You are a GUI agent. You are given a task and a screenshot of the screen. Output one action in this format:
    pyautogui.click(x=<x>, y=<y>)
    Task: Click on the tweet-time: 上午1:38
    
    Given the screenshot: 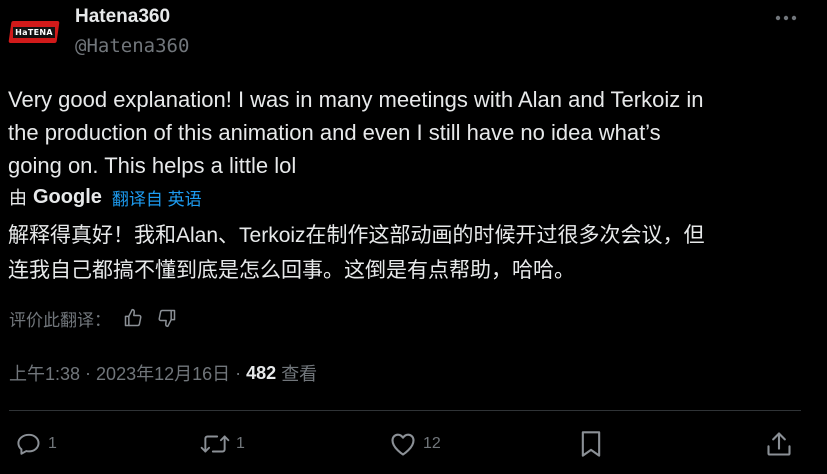 What is the action you would take?
    pyautogui.click(x=44, y=373)
    